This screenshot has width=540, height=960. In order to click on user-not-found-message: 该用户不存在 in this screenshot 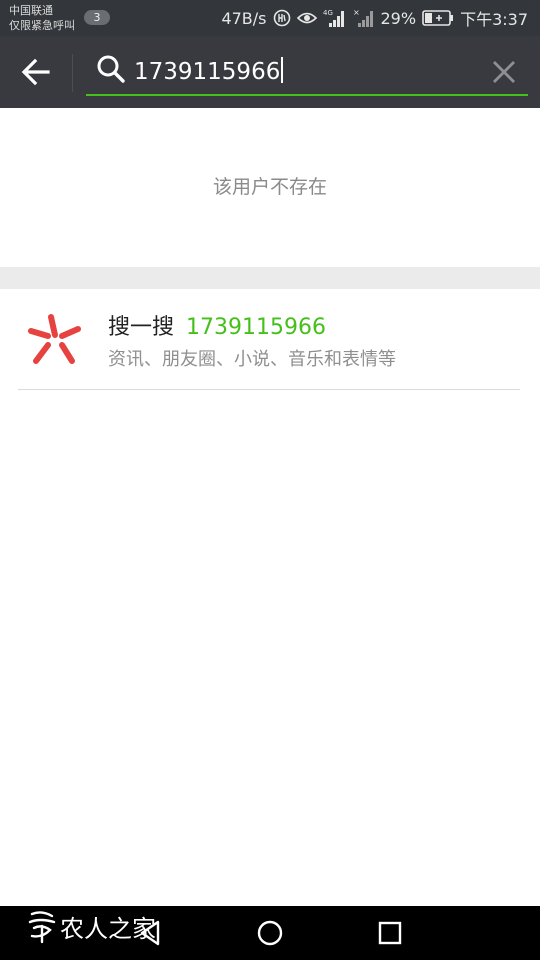, I will do `click(269, 187)`.